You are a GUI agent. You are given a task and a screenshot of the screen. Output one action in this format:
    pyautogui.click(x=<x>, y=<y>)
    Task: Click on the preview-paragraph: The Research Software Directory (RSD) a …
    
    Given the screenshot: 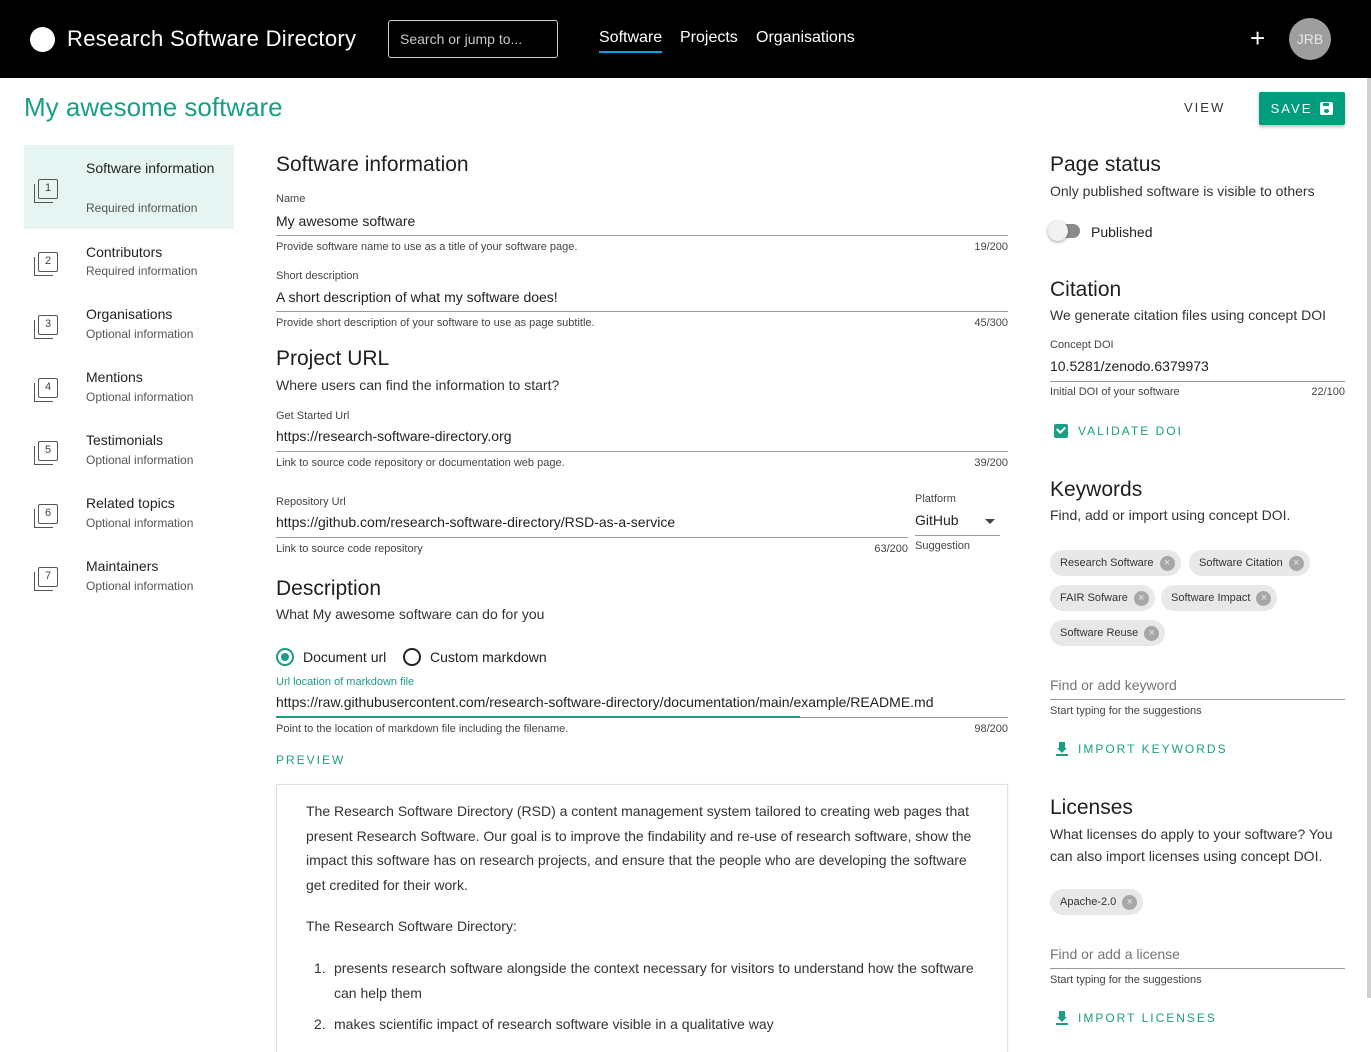 What is the action you would take?
    pyautogui.click(x=639, y=848)
    